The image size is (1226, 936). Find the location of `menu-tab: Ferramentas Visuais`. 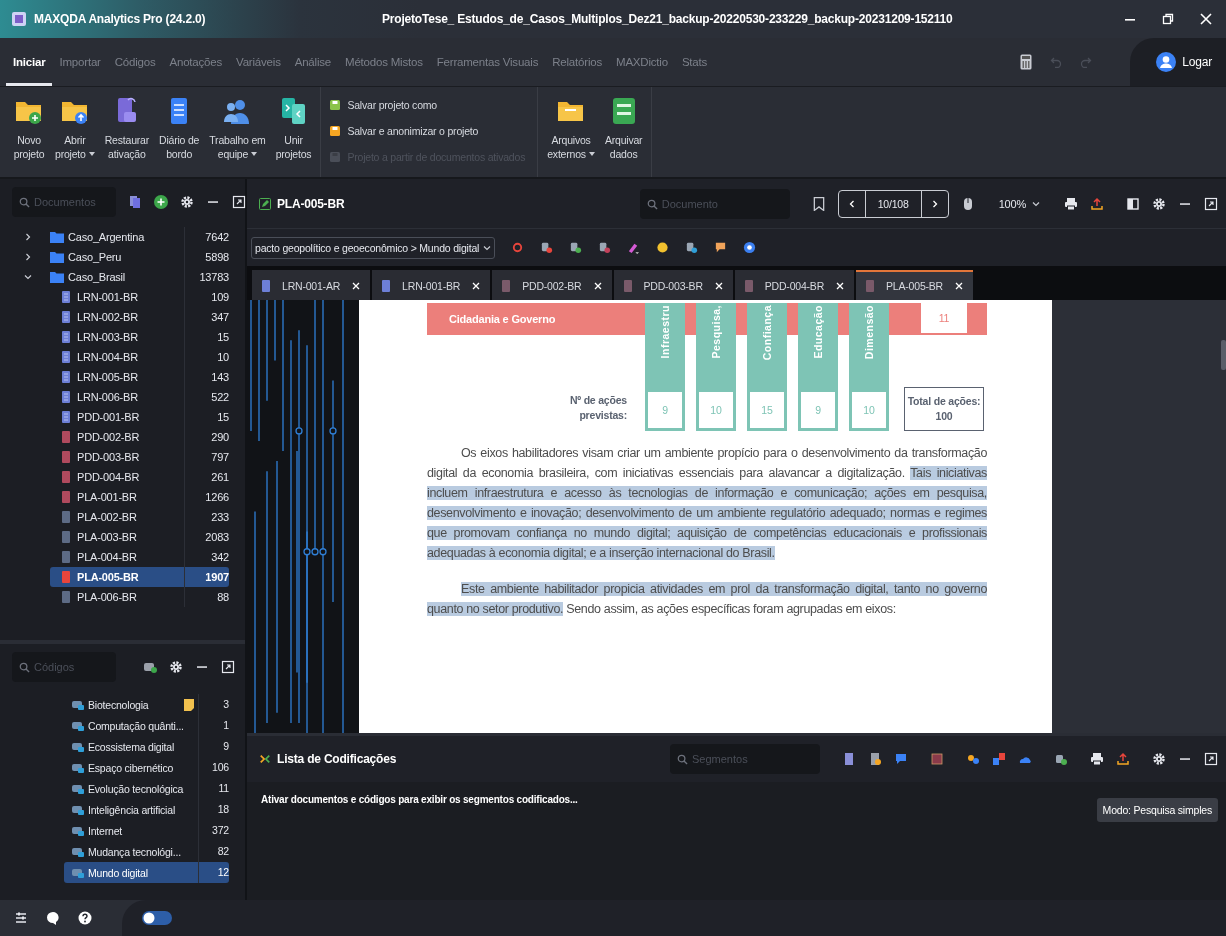

menu-tab: Ferramentas Visuais is located at coordinates (487, 62).